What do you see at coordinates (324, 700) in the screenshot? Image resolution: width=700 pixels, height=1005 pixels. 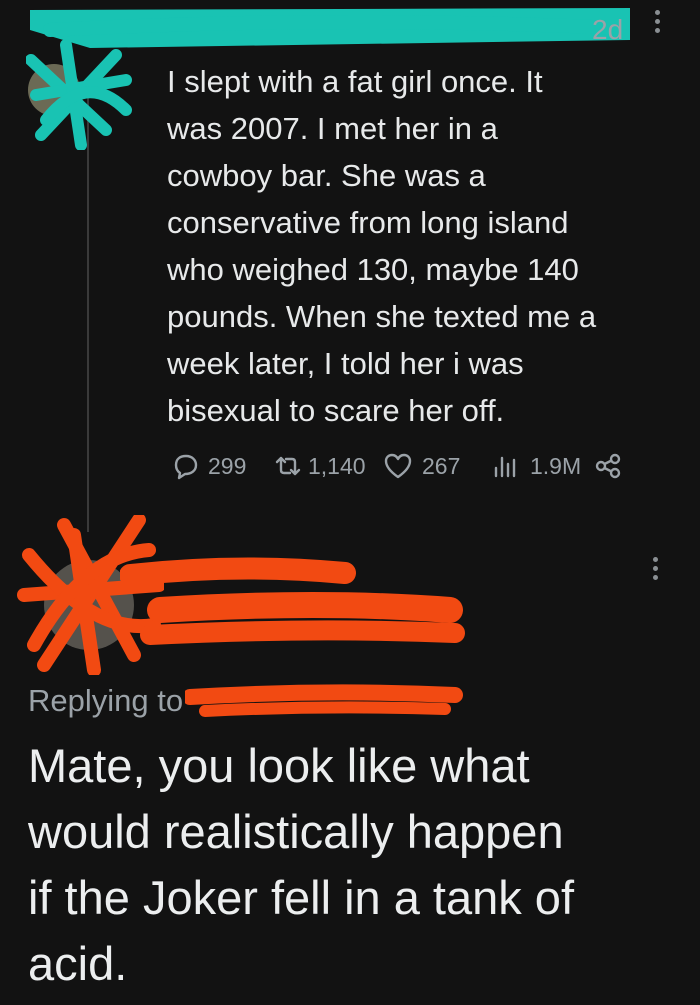 I see `replying-to-handle-redaction` at bounding box center [324, 700].